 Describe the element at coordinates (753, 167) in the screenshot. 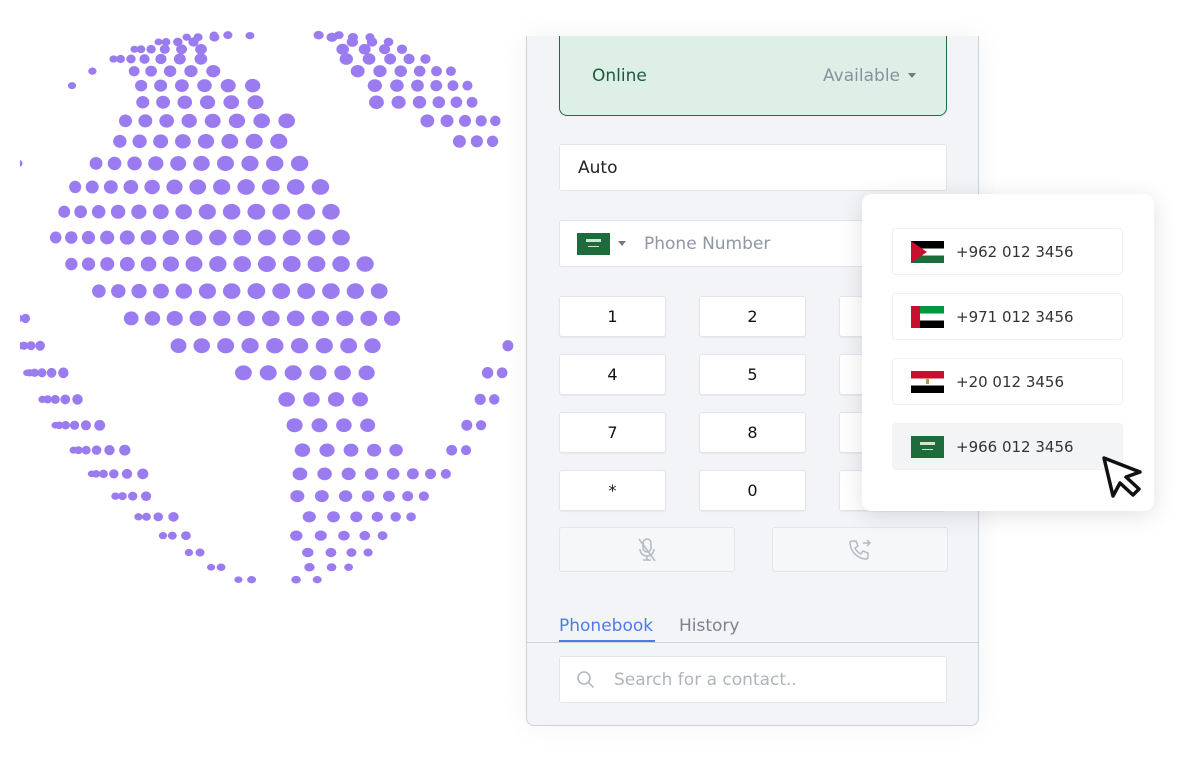

I see `mode-field: Auto` at that location.